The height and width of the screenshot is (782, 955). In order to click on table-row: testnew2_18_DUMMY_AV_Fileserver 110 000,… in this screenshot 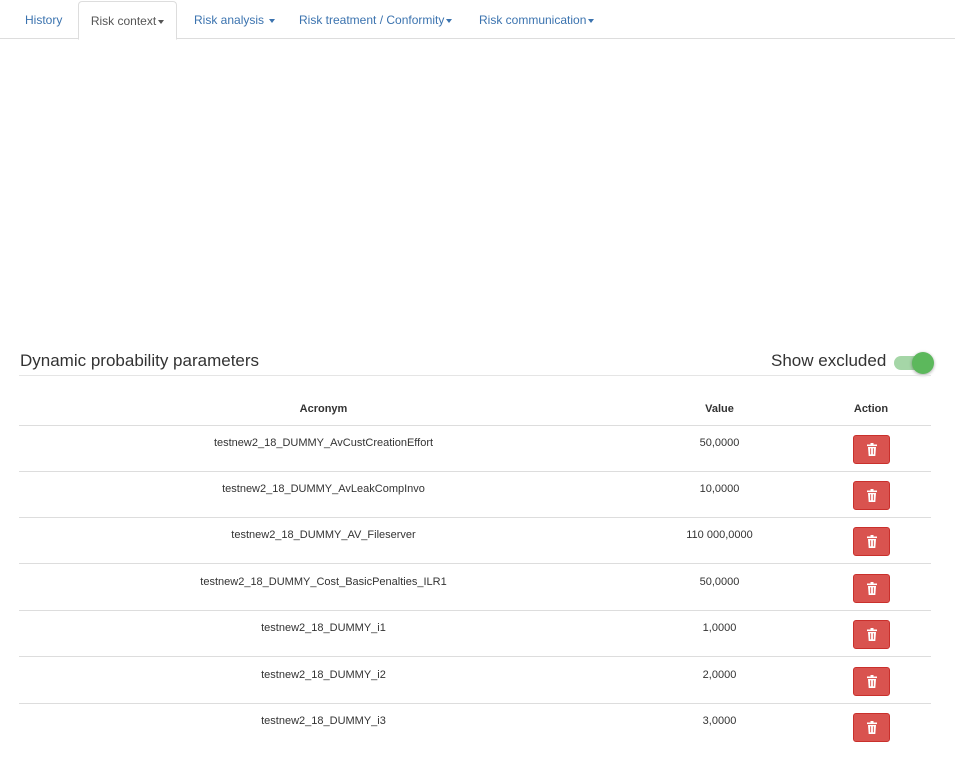, I will do `click(475, 541)`.